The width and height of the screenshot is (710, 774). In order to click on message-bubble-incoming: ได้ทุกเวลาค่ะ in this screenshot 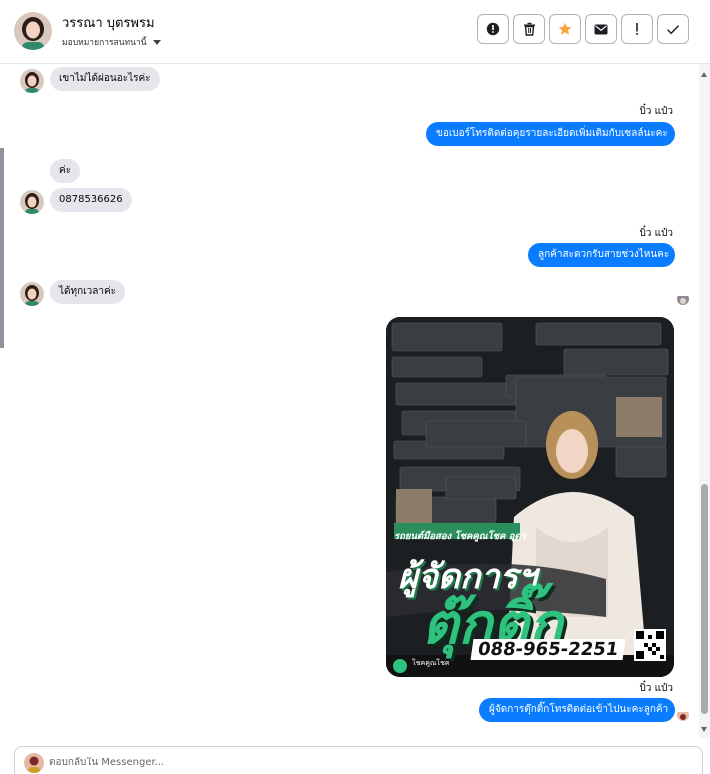, I will do `click(88, 292)`.